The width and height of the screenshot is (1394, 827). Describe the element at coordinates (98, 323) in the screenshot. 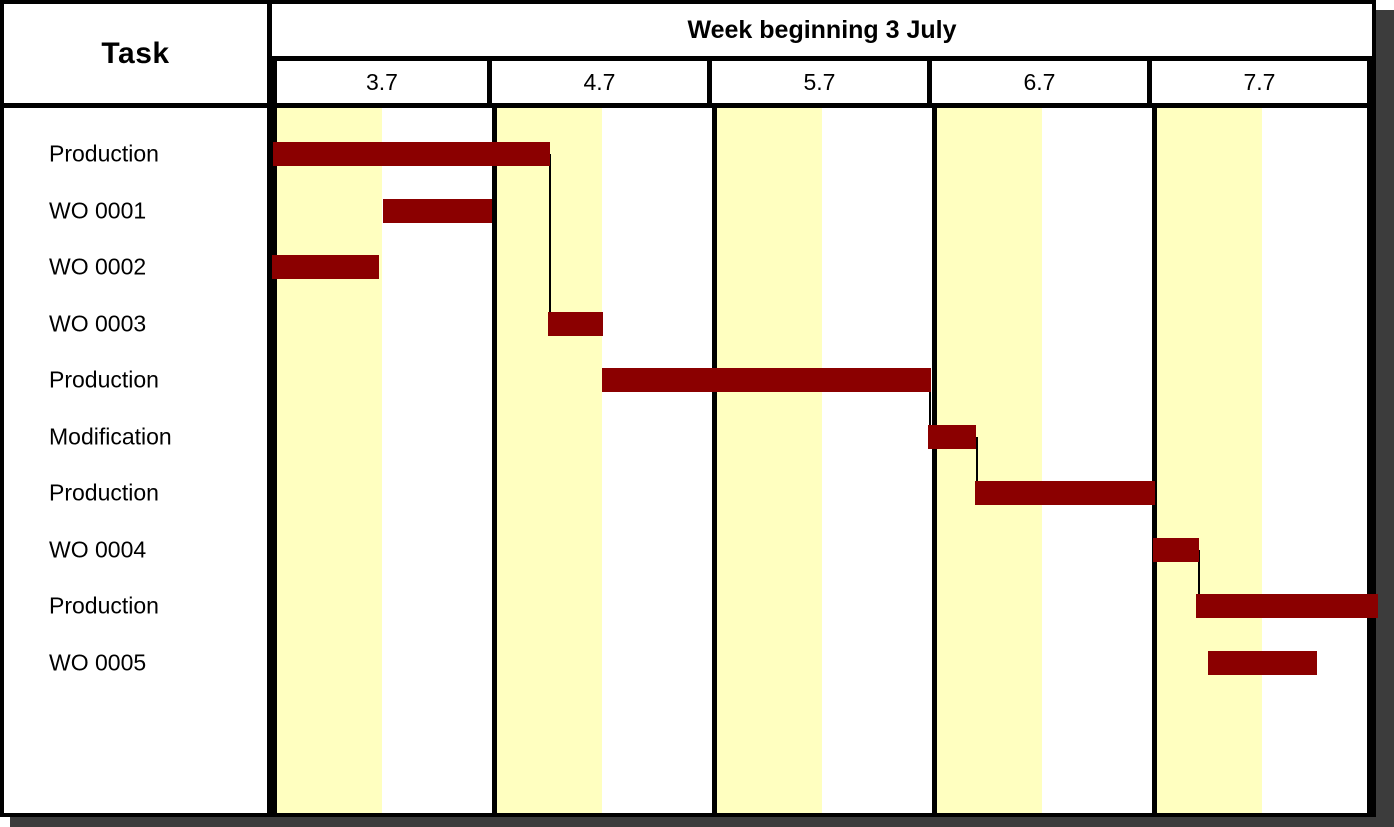

I see `task-label-row-3: WO 0003` at that location.